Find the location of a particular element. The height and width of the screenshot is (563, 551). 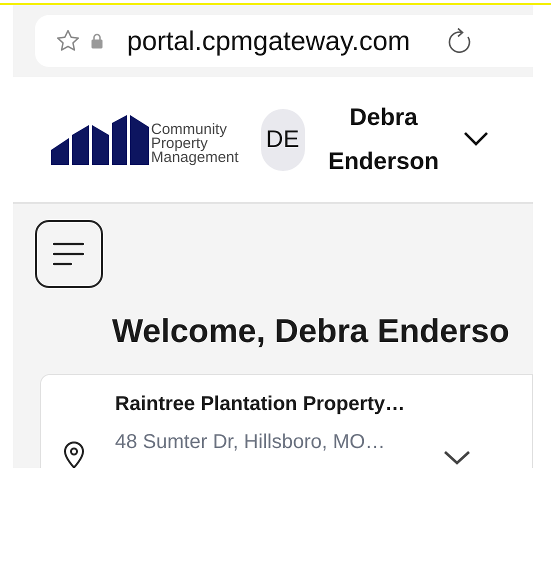

address-bar: portal.cpmgateway.com is located at coordinates (284, 41).